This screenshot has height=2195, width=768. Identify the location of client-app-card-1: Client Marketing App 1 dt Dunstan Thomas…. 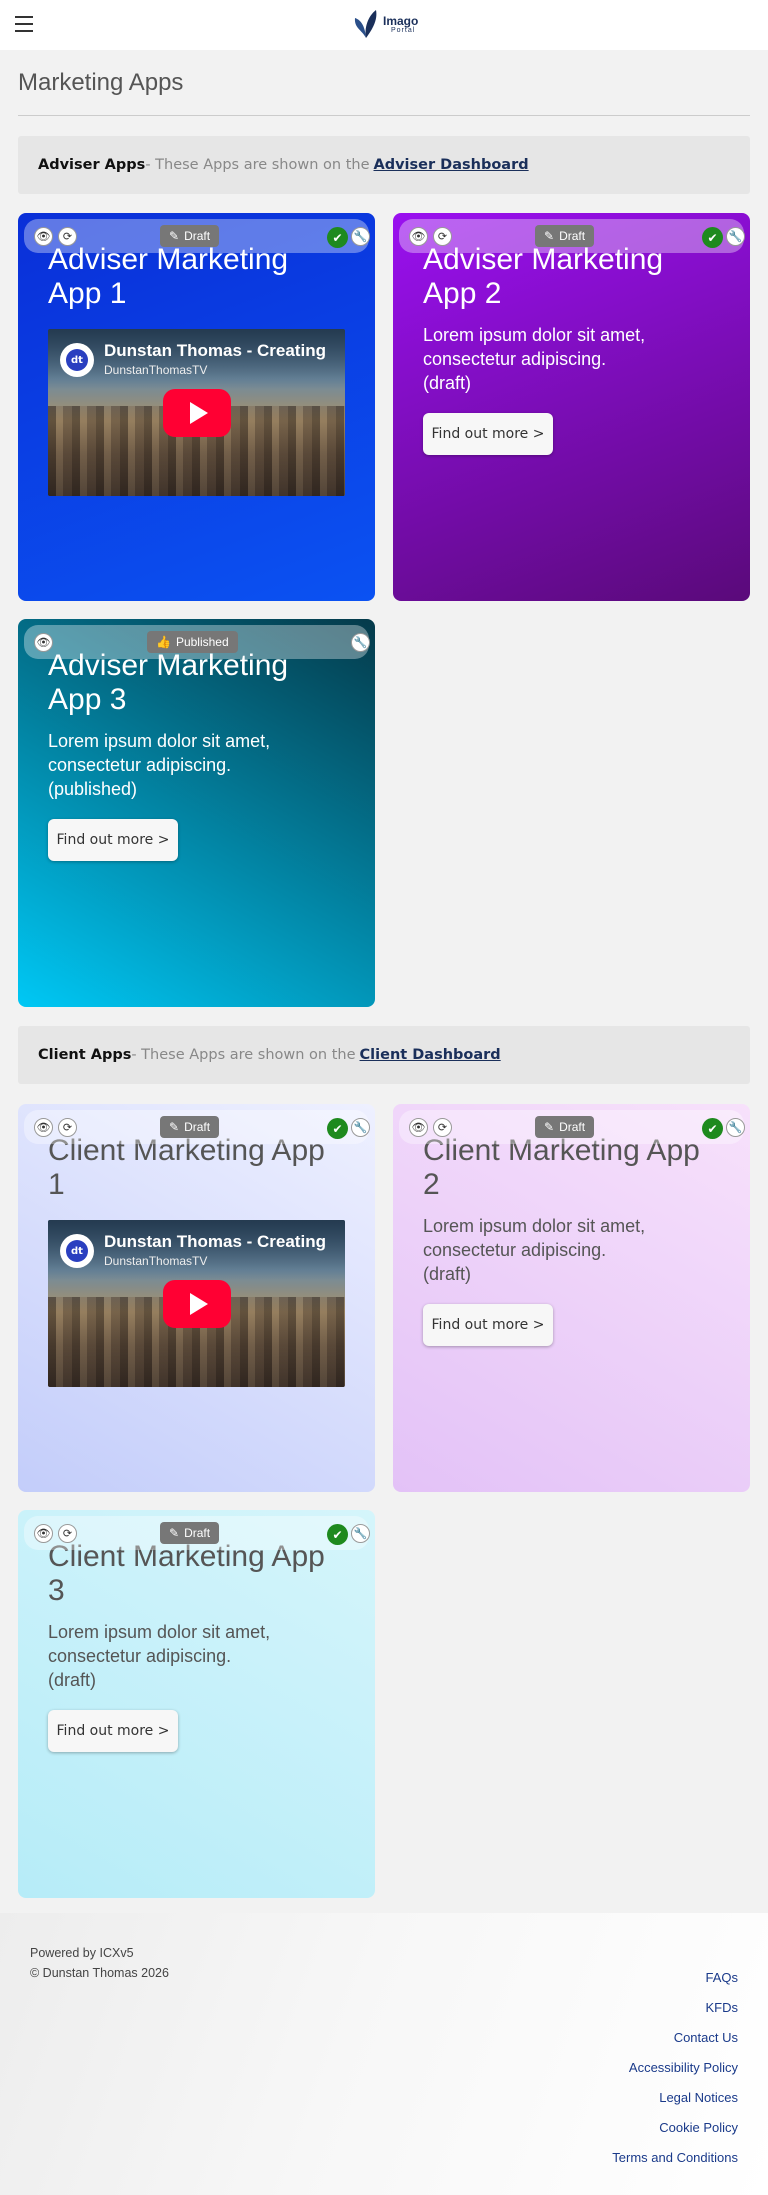
(196, 1298).